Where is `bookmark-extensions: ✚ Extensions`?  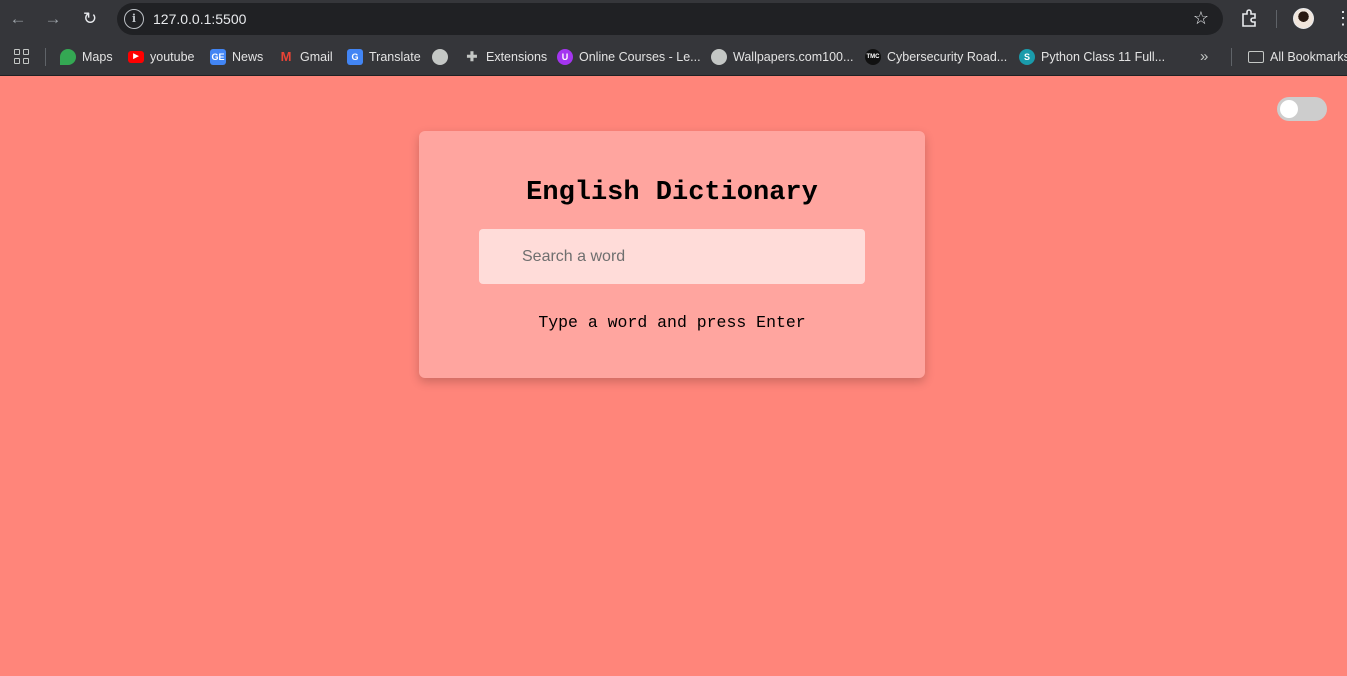 bookmark-extensions: ✚ Extensions is located at coordinates (506, 57).